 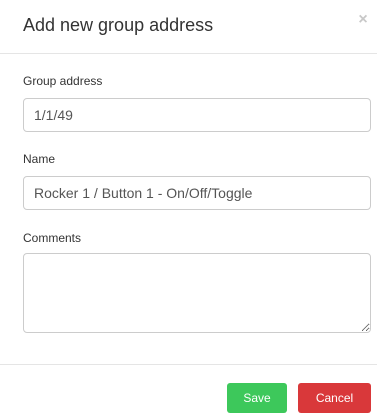 What do you see at coordinates (188, 364) in the screenshot?
I see `footer-divider` at bounding box center [188, 364].